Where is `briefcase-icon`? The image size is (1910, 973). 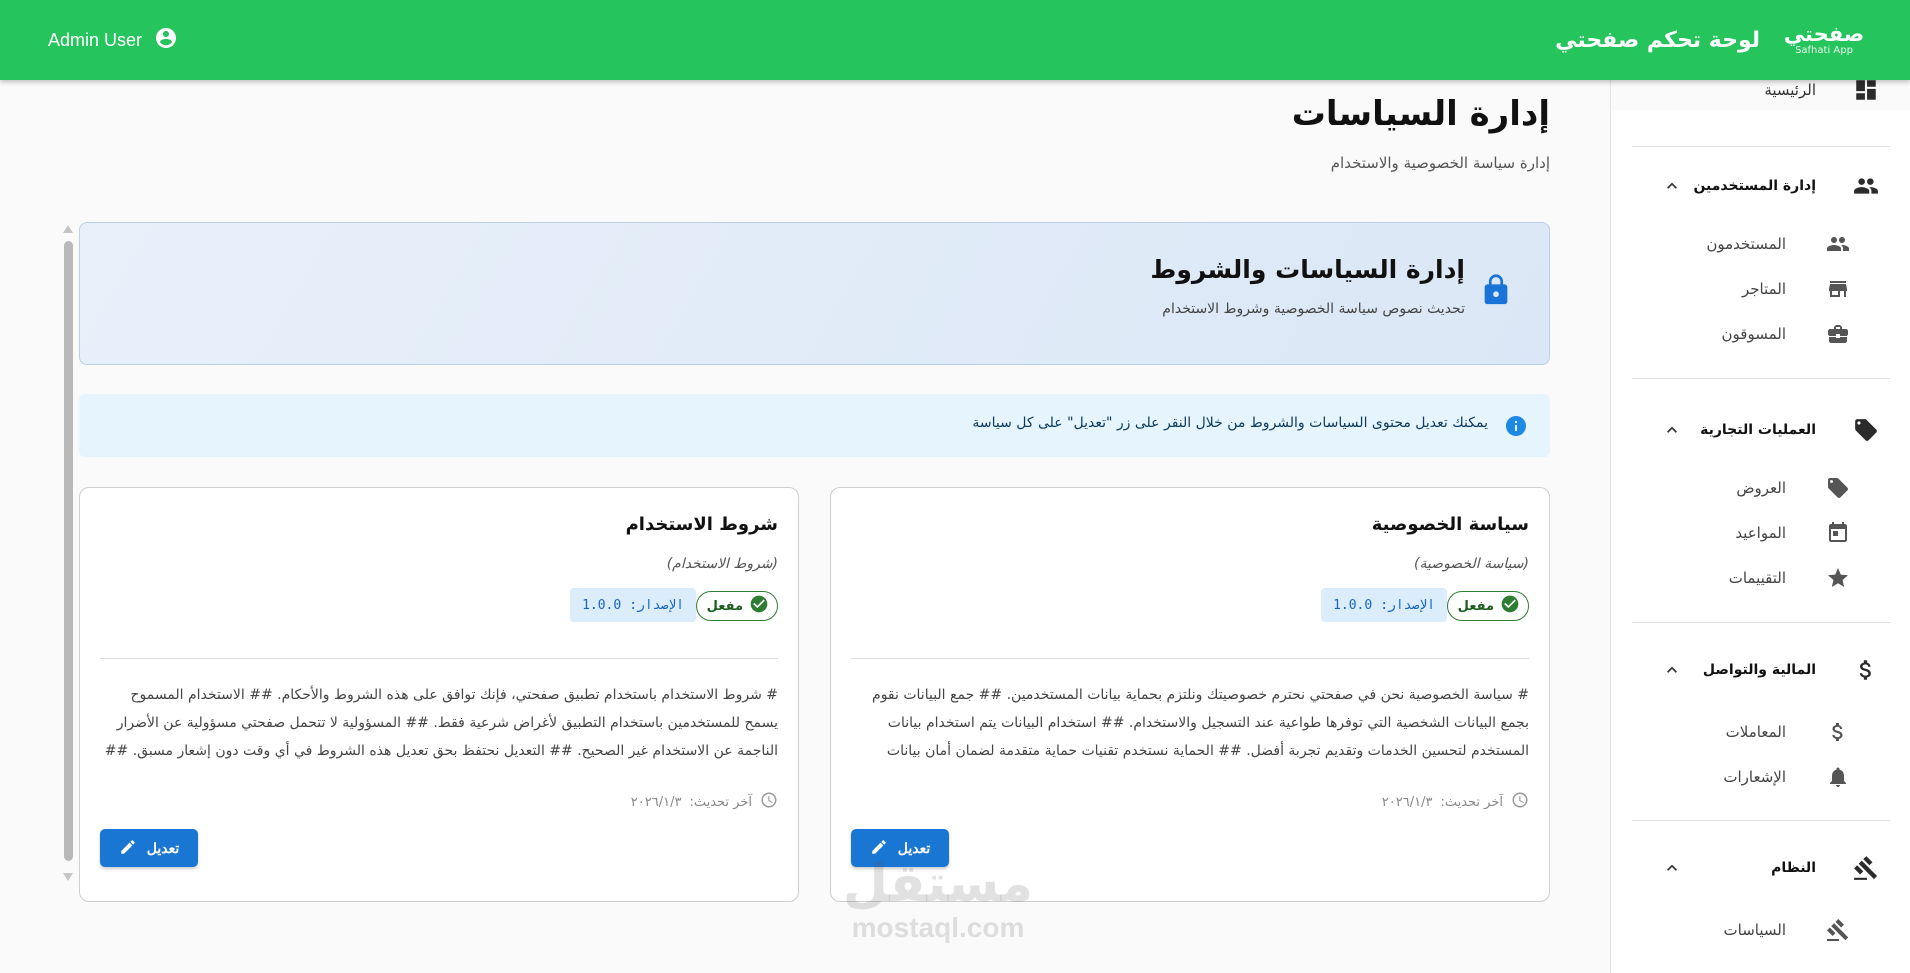
briefcase-icon is located at coordinates (1838, 334).